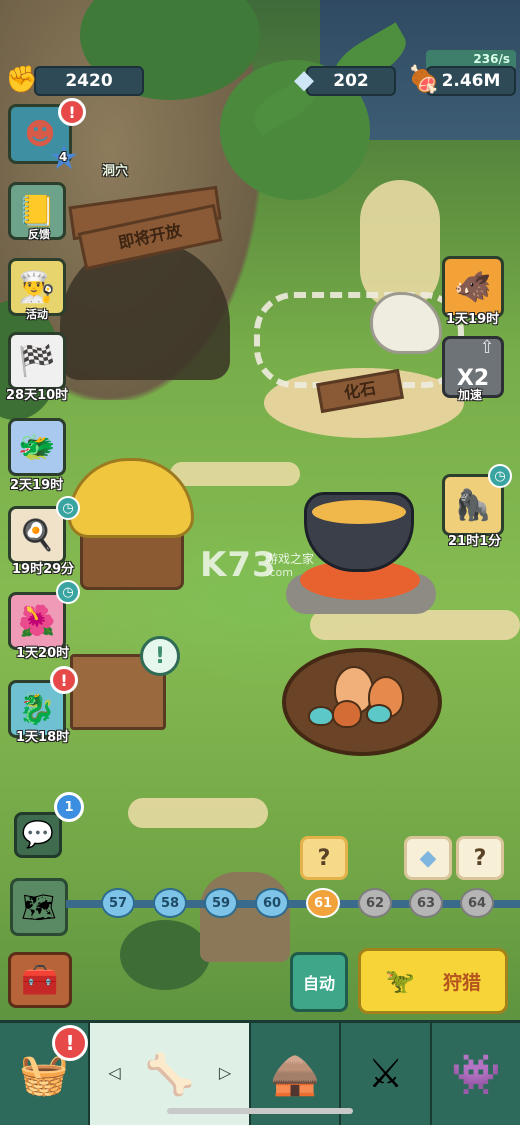 The height and width of the screenshot is (1125, 520). I want to click on crate-alert-icon: !, so click(160, 656).